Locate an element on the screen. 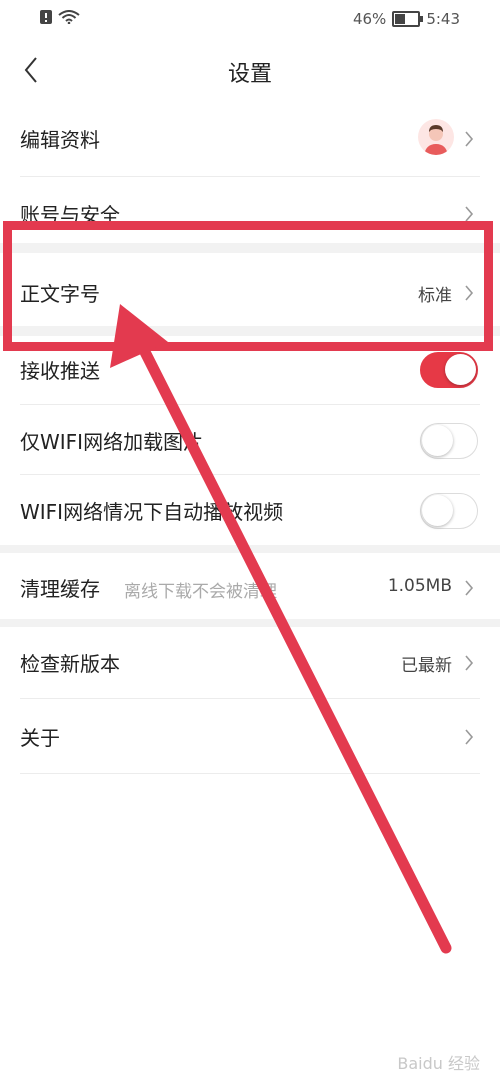  avatar-icon is located at coordinates (436, 137).